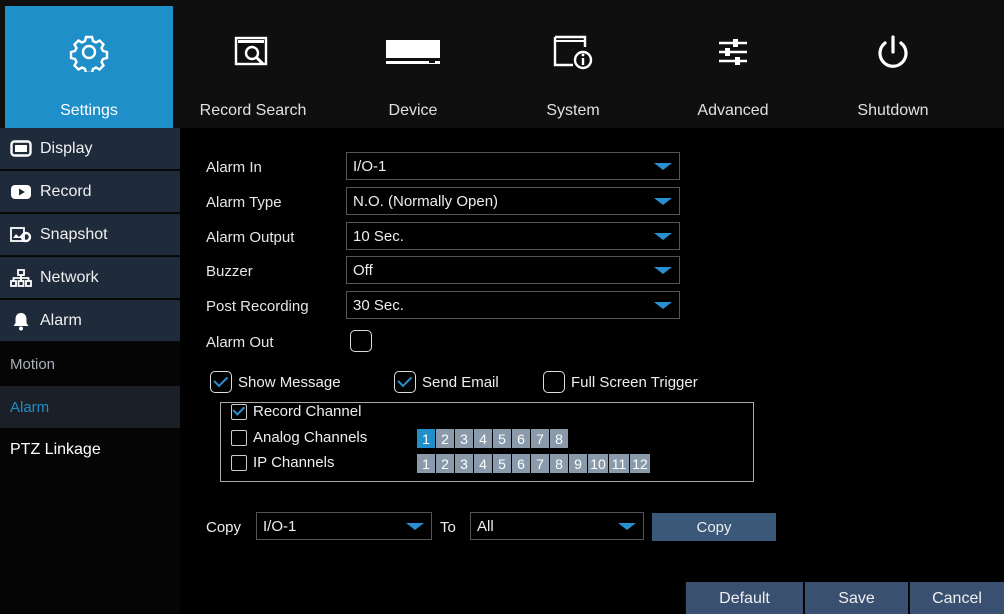 The width and height of the screenshot is (1004, 614). I want to click on sidebar-item-snapshot: Snapshot, so click(90, 235).